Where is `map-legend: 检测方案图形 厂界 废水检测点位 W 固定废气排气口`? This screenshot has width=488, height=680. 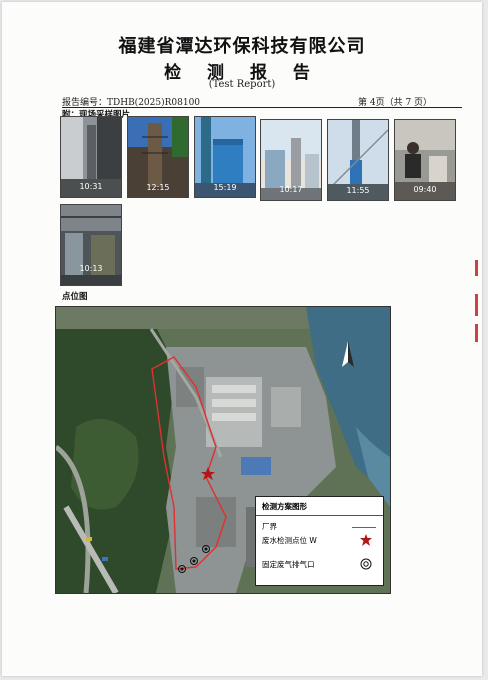
map-legend: 检测方案图形 厂界 废水检测点位 W 固定废气排气口 is located at coordinates (319, 541).